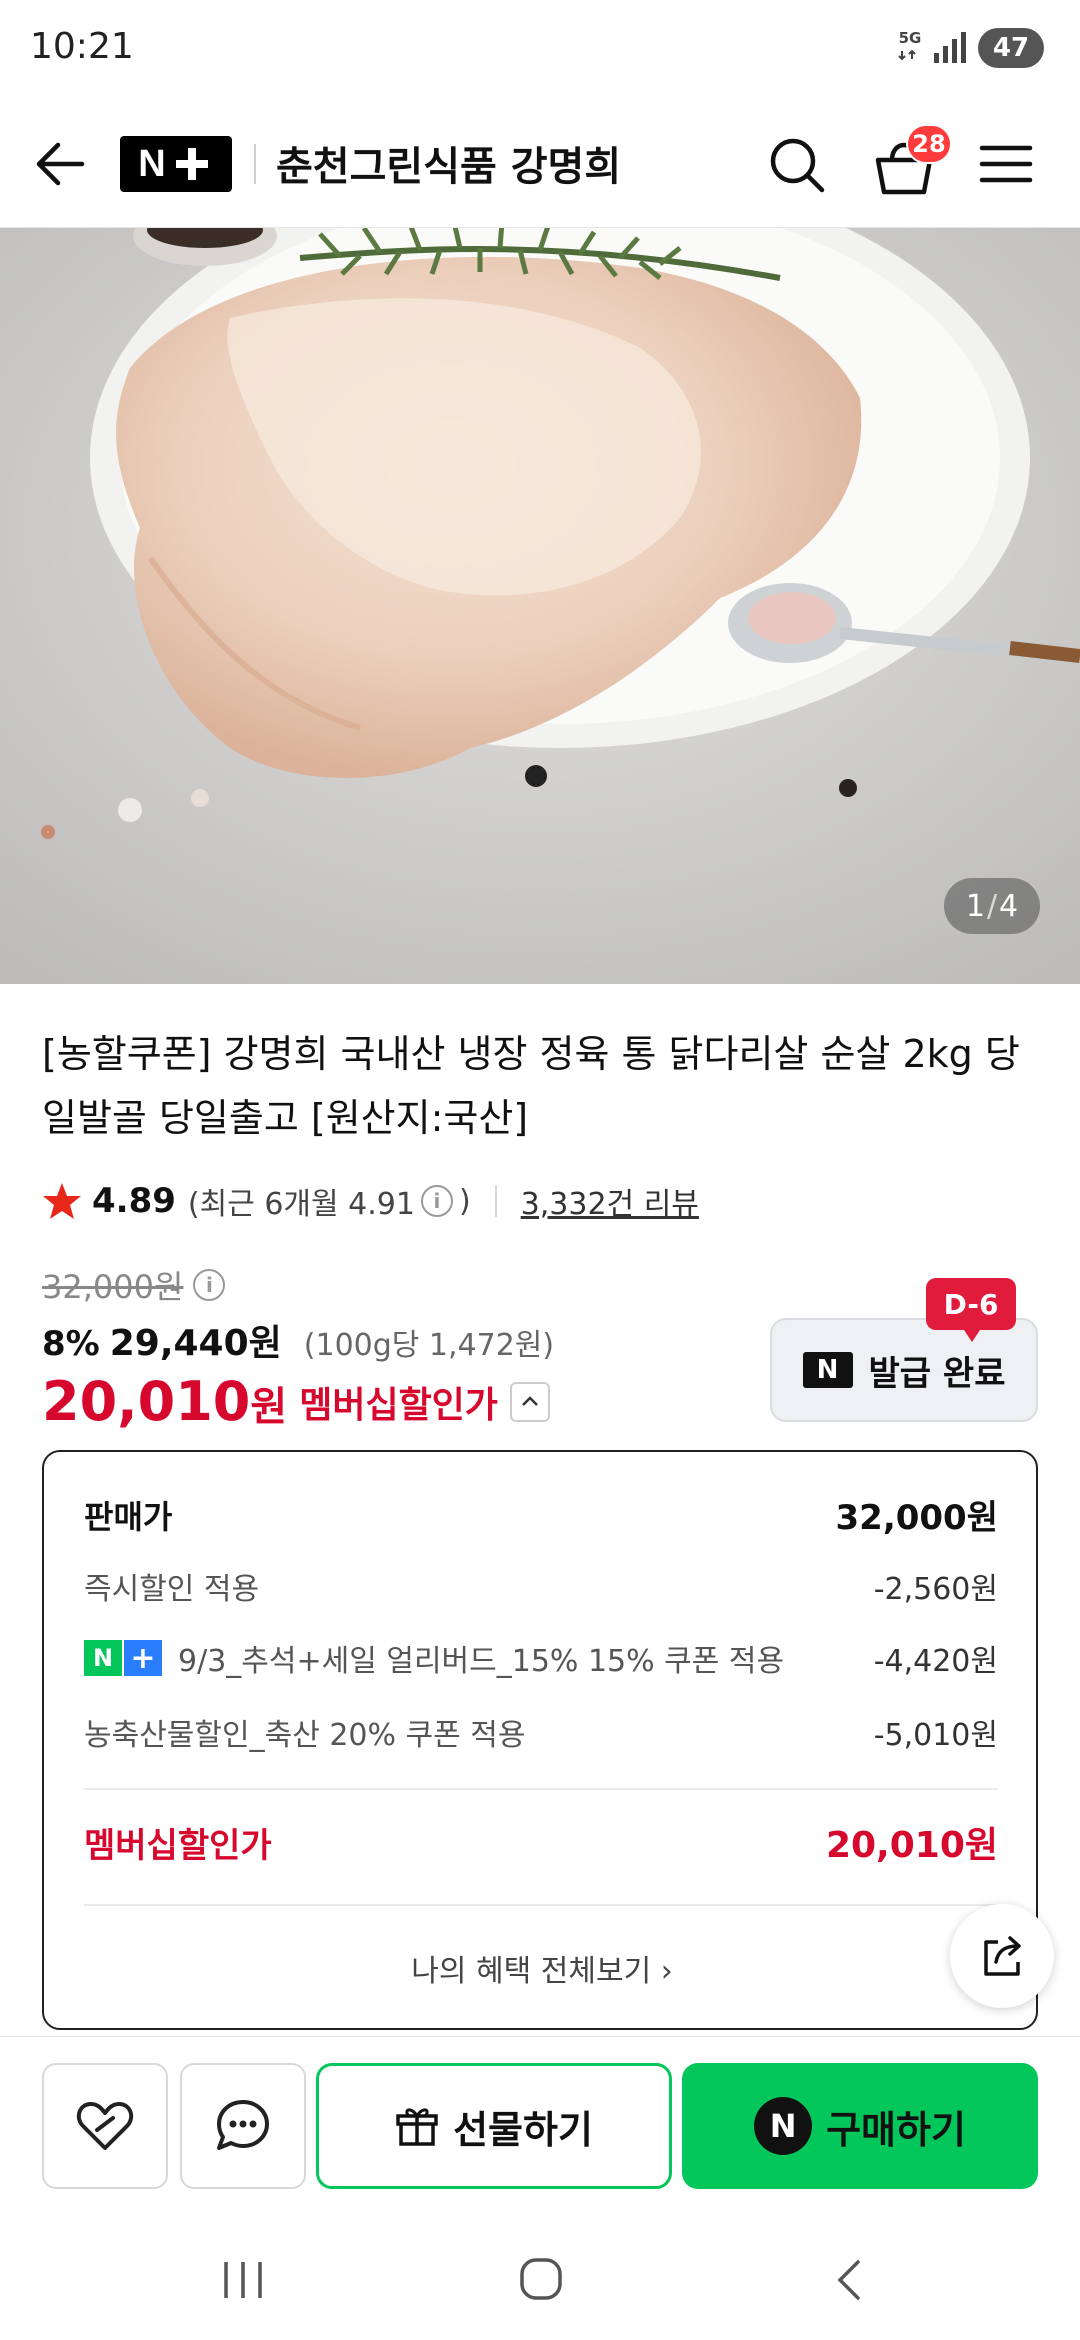  What do you see at coordinates (971, 48) in the screenshot?
I see `status-icons: 5G 47` at bounding box center [971, 48].